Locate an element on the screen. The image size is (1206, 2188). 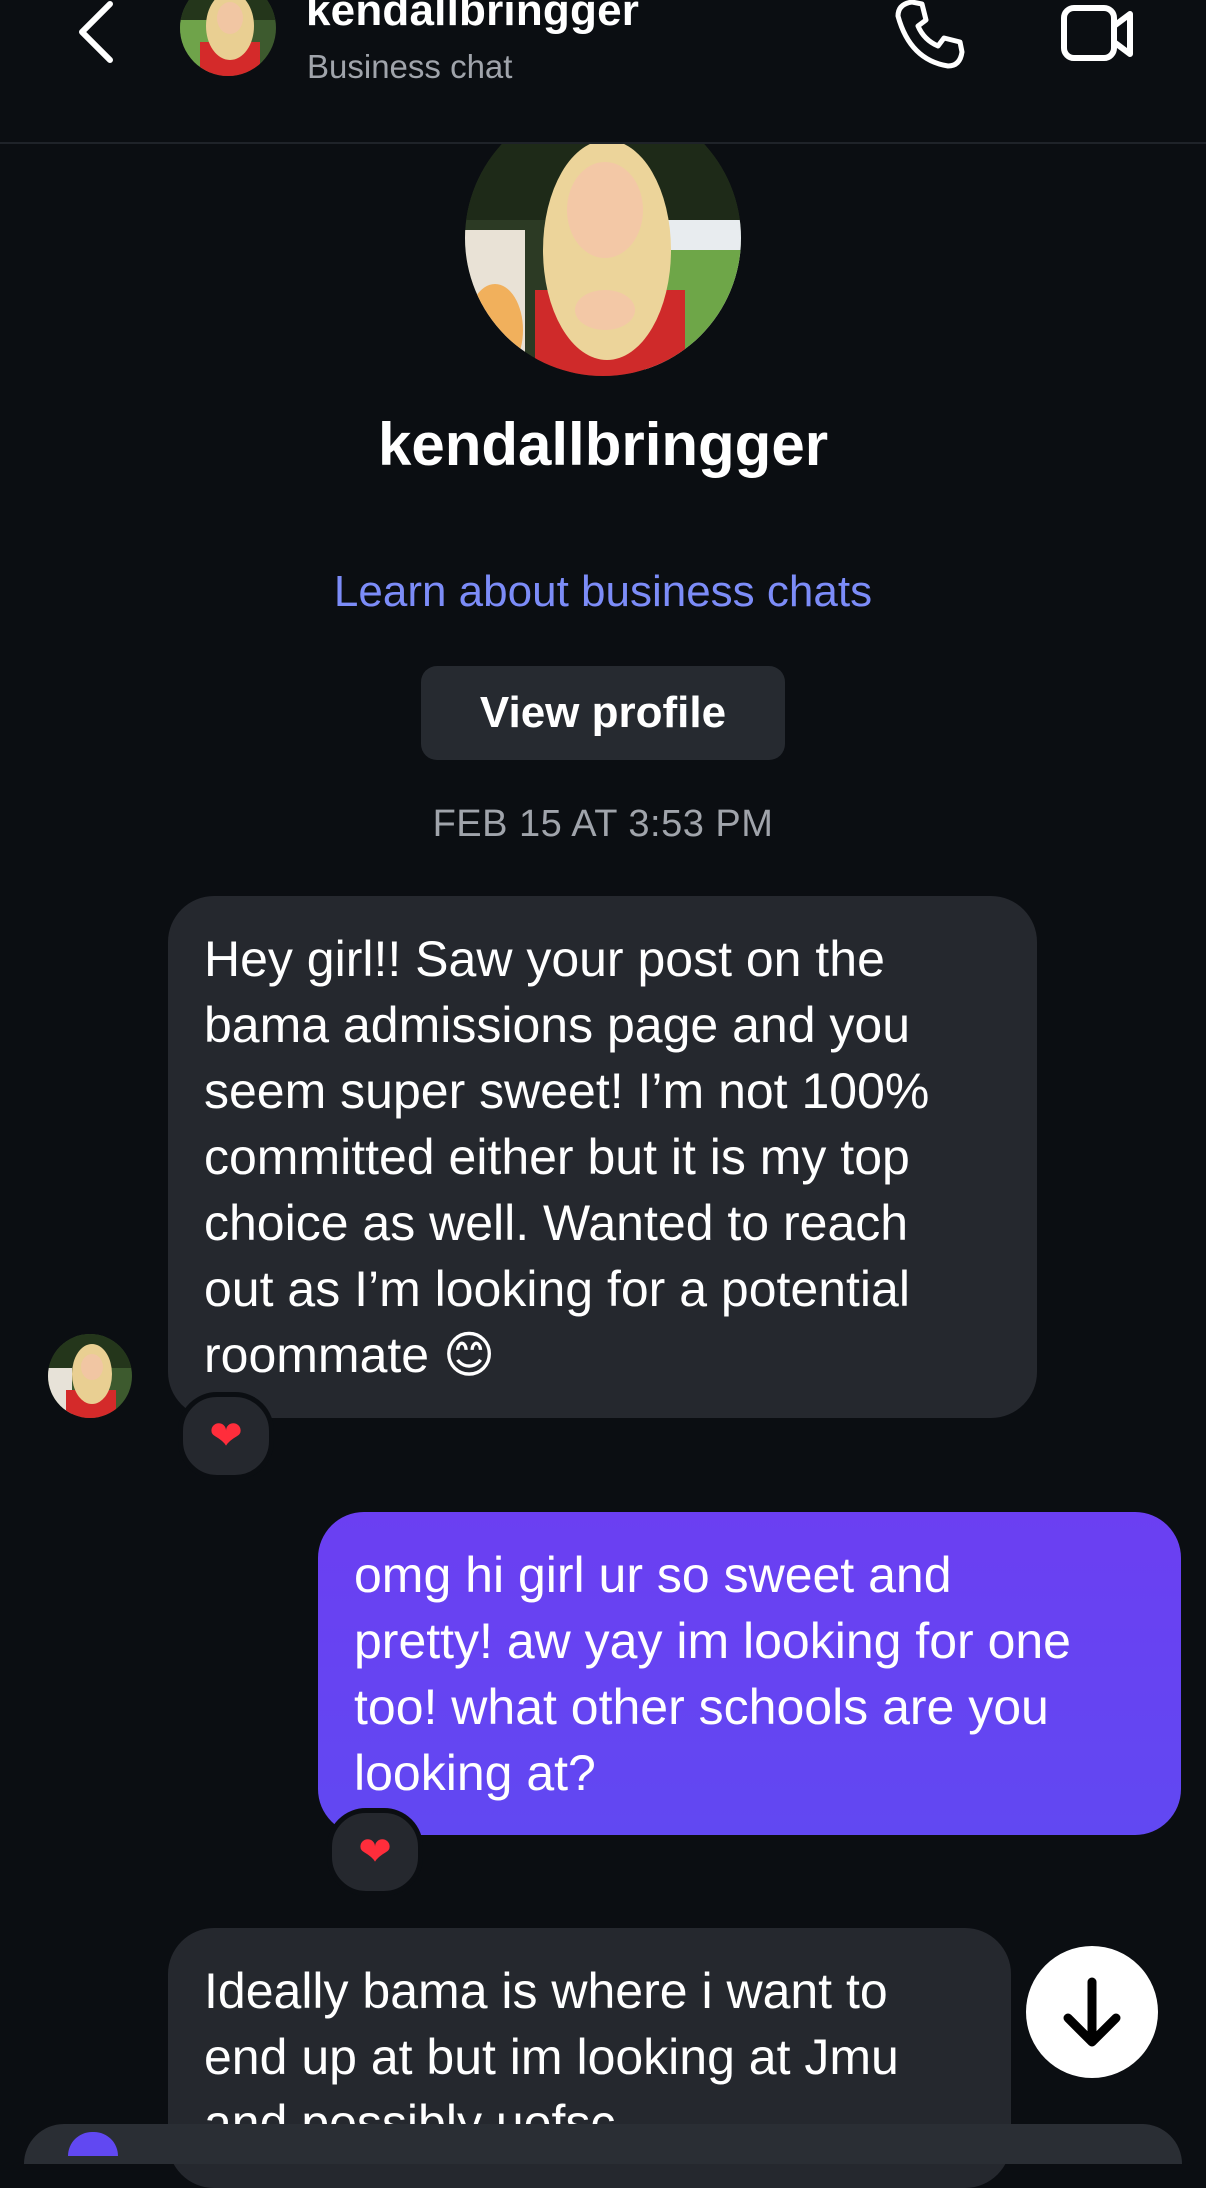
message-composer is located at coordinates (603, 2144).